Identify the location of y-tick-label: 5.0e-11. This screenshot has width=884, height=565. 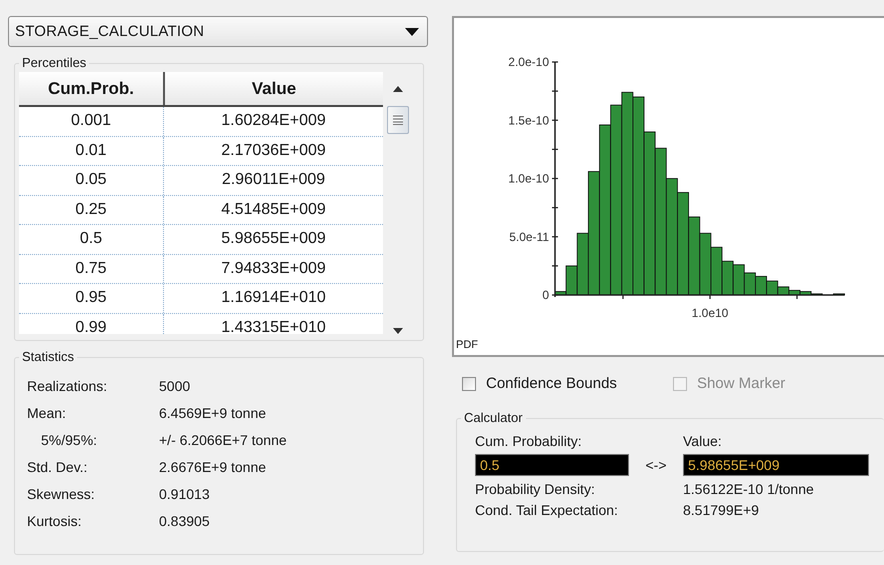
(529, 237).